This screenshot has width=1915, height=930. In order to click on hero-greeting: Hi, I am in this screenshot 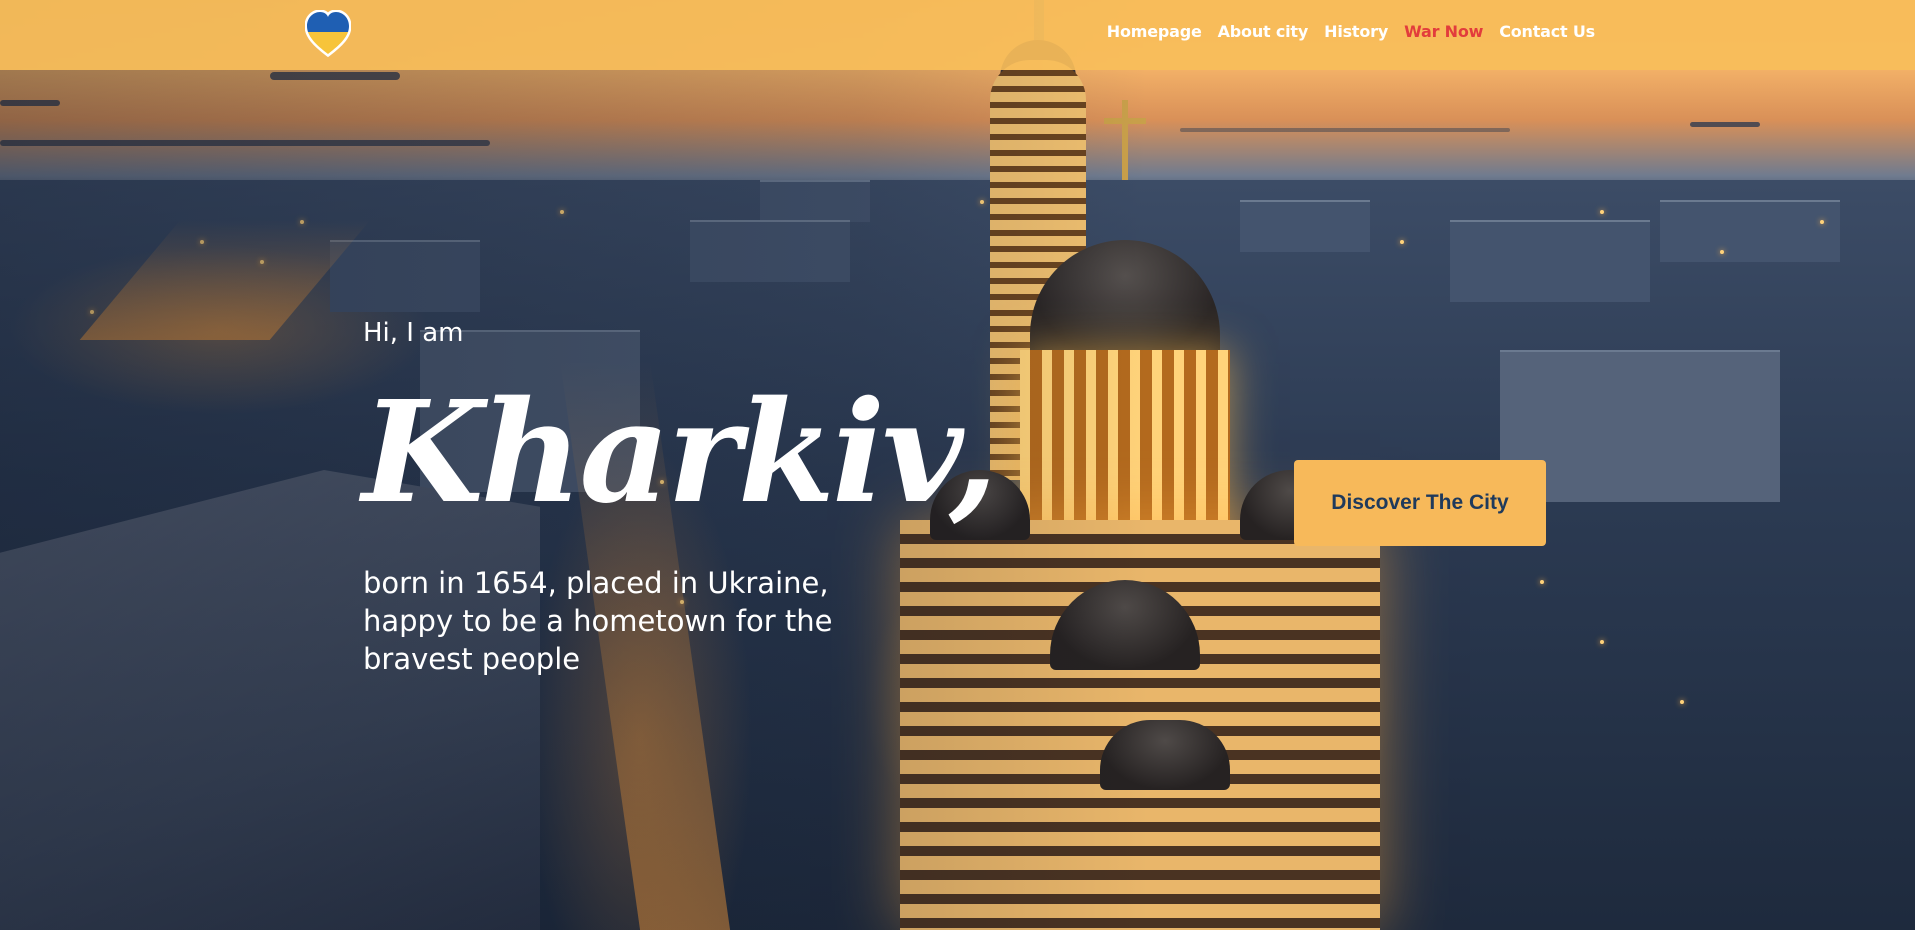, I will do `click(413, 333)`.